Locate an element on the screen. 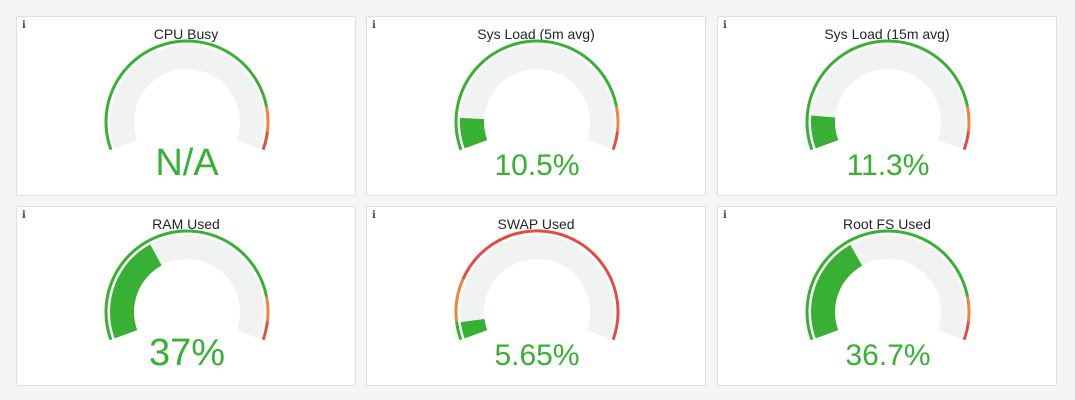 This screenshot has height=400, width=1075. gauge: 5.65% is located at coordinates (537, 300).